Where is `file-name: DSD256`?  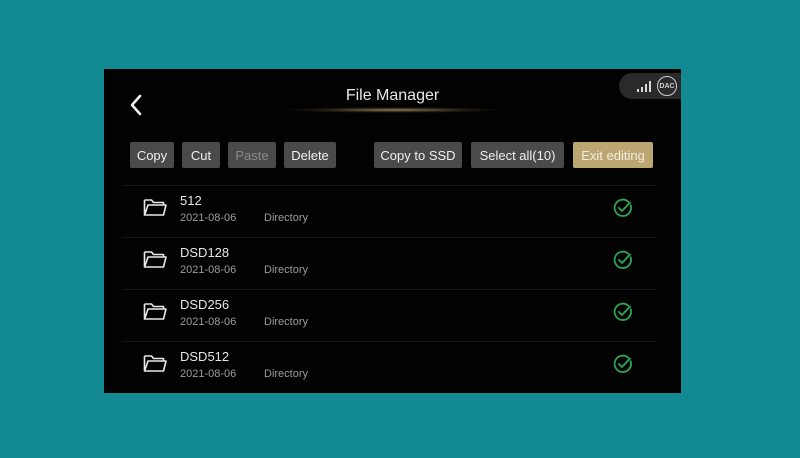
file-name: DSD256 is located at coordinates (205, 304).